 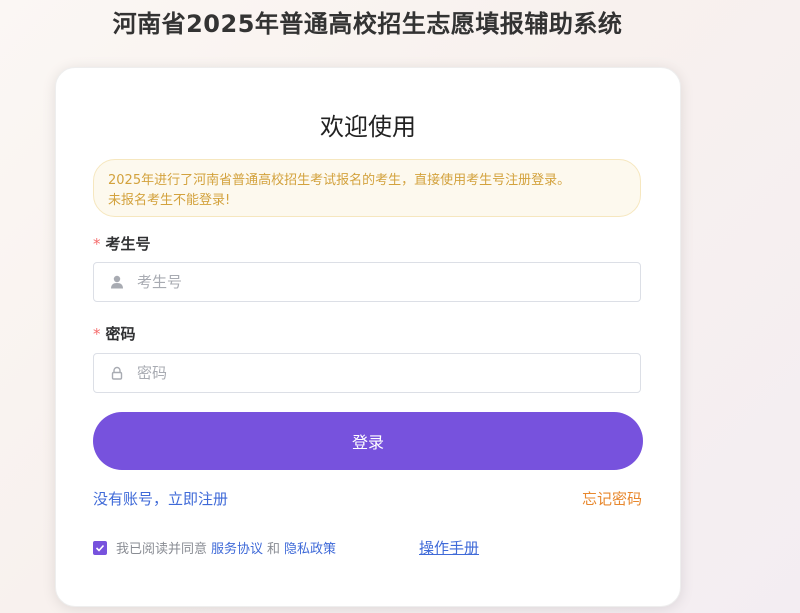 What do you see at coordinates (169, 200) in the screenshot?
I see `notice-line-2: 未报名考生不能登录!` at bounding box center [169, 200].